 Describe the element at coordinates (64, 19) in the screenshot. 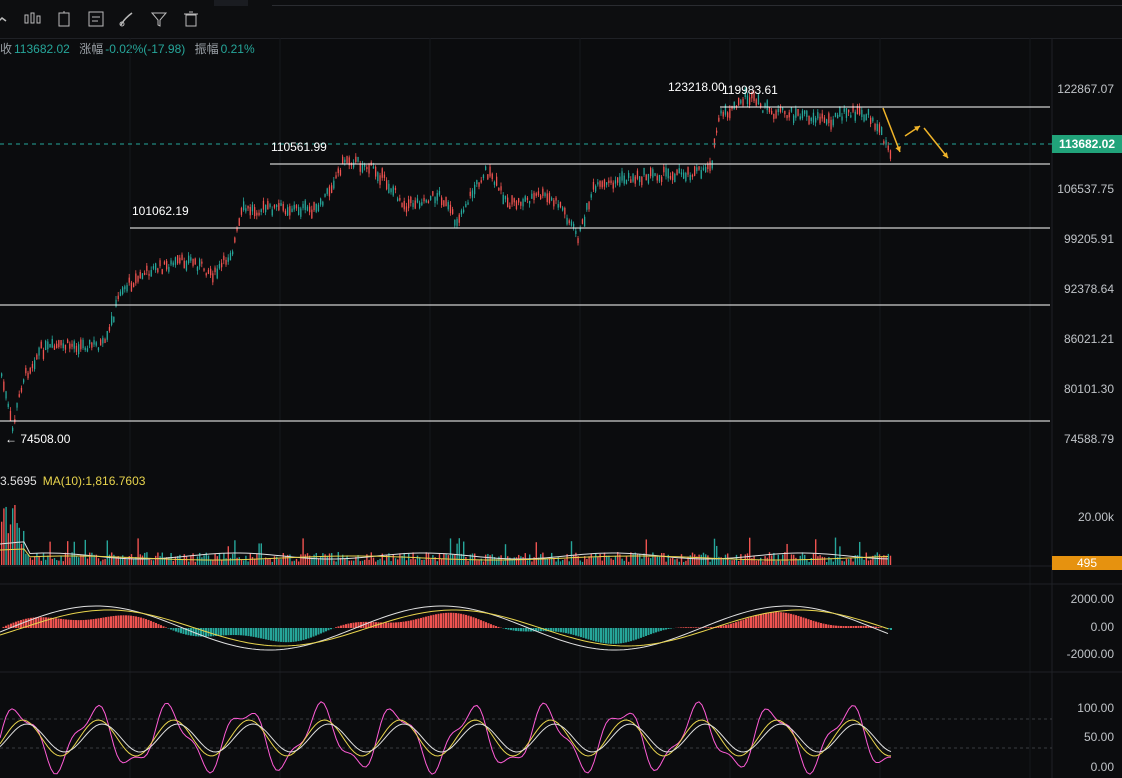

I see `indicator-icon` at that location.